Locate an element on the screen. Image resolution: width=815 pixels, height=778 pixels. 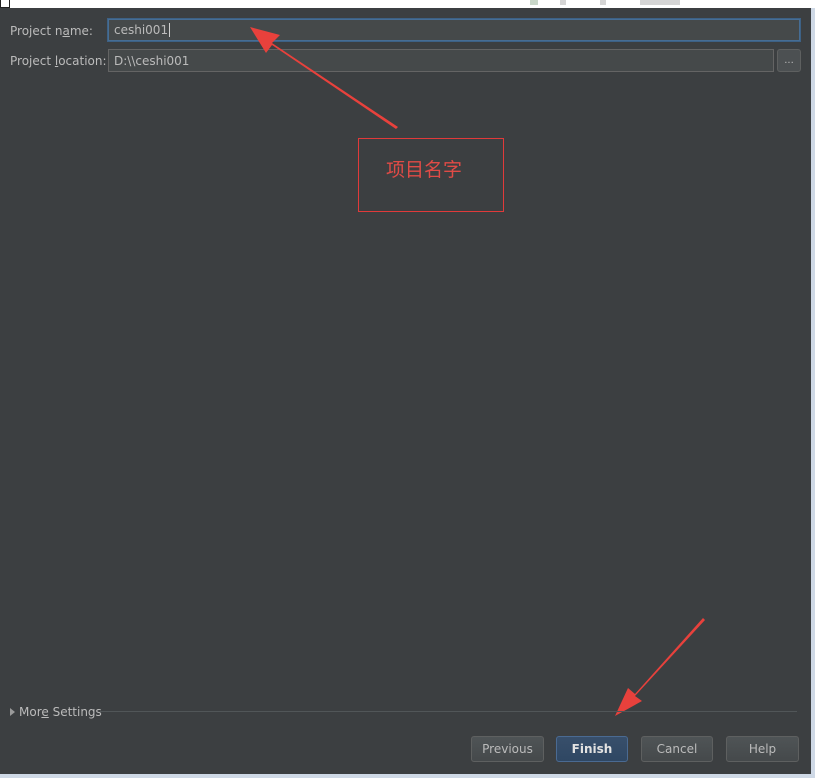
annotation-text: 项目名字 is located at coordinates (424, 170).